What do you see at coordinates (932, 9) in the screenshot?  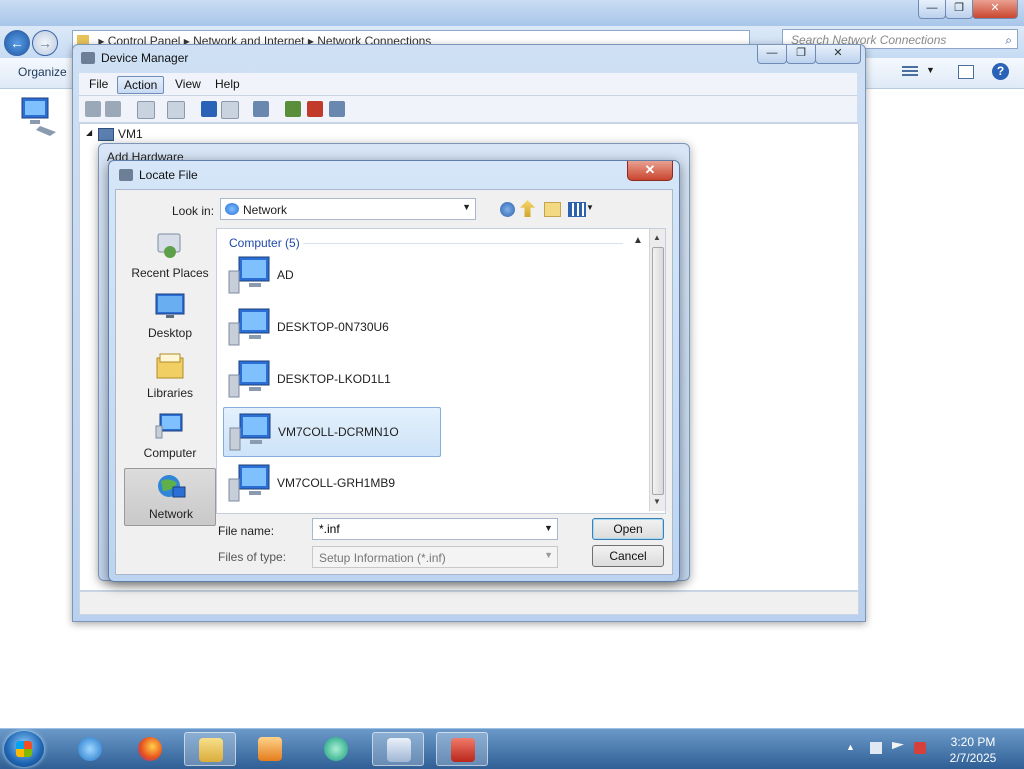 I see `explorer-minimize-button: —` at bounding box center [932, 9].